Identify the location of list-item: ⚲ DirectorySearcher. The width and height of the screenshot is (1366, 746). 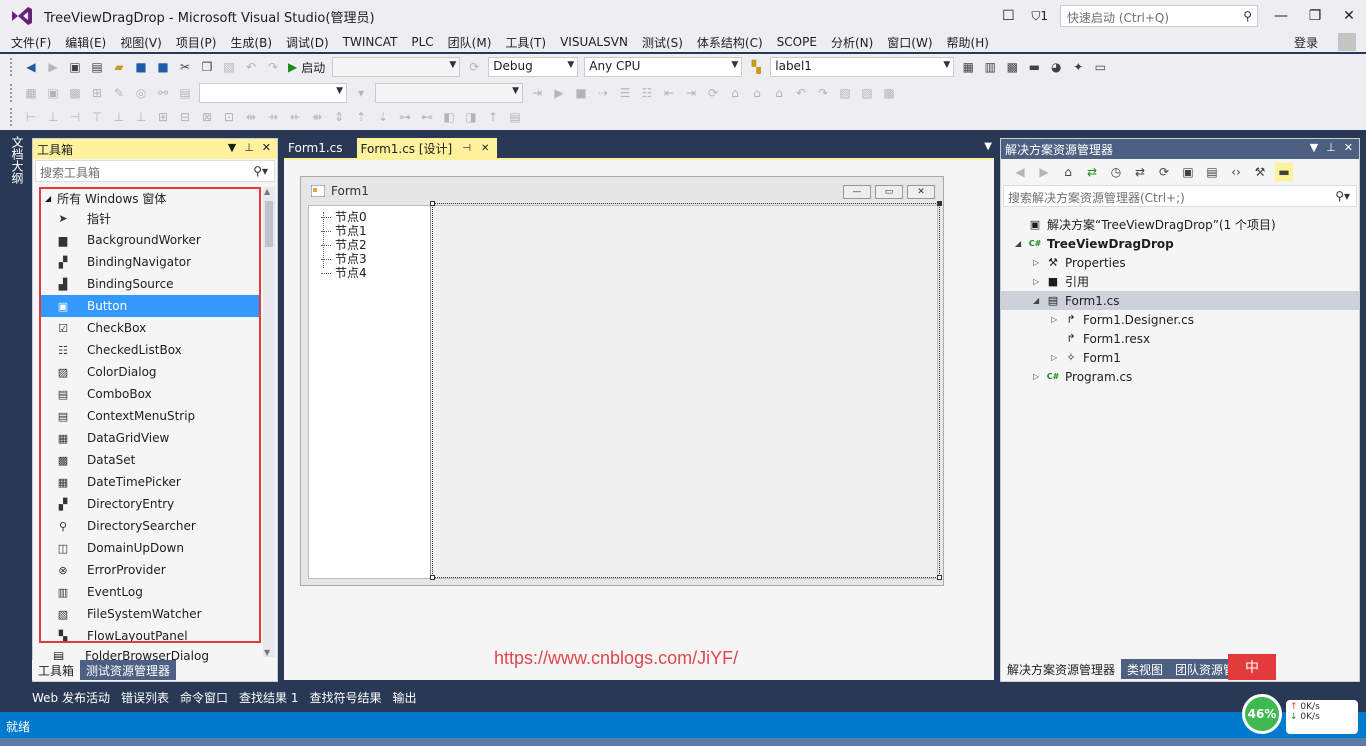
(150, 526).